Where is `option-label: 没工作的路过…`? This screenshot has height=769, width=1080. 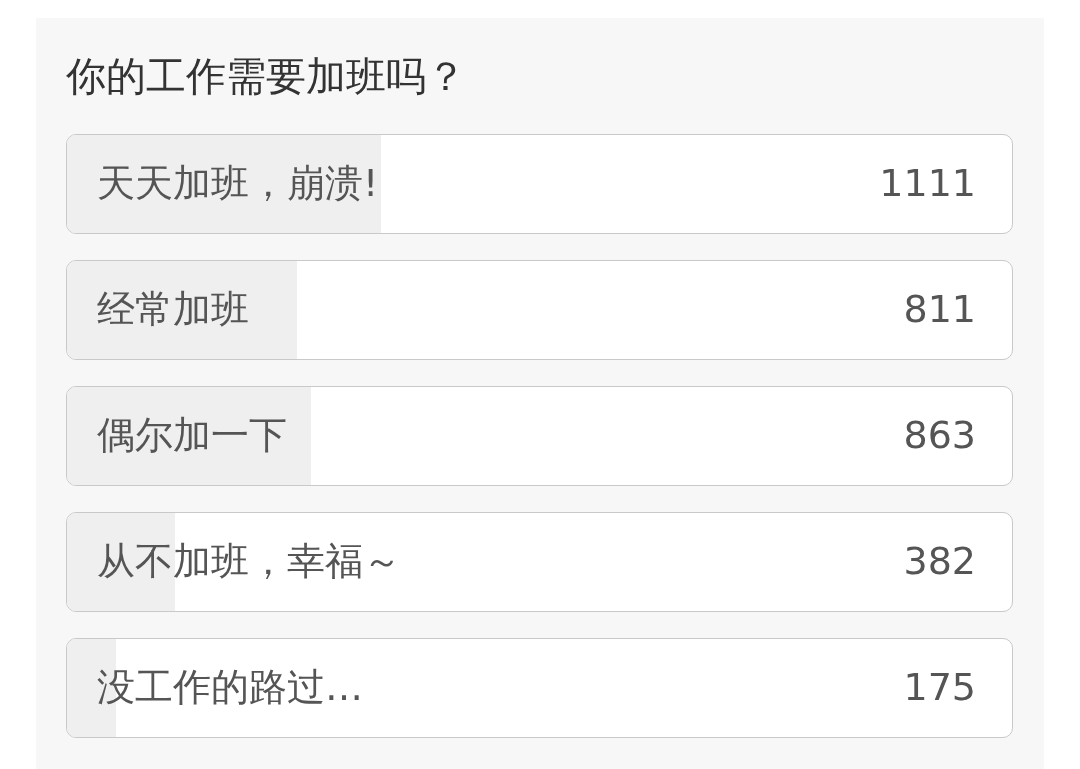
option-label: 没工作的路过… is located at coordinates (230, 688).